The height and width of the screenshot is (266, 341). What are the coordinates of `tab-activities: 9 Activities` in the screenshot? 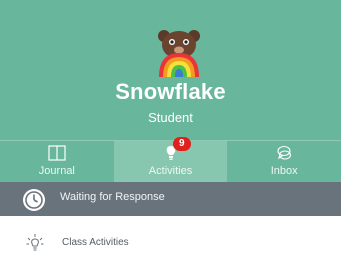 It's located at (170, 159).